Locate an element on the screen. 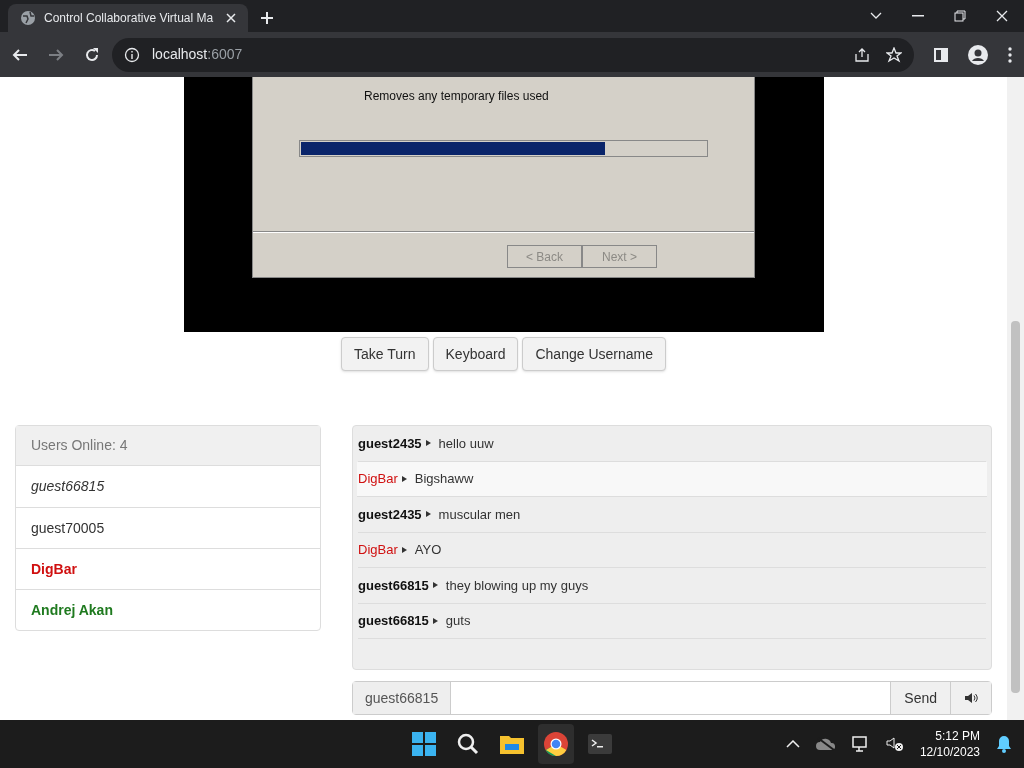 The width and height of the screenshot is (1024, 768). star-icon is located at coordinates (894, 54).